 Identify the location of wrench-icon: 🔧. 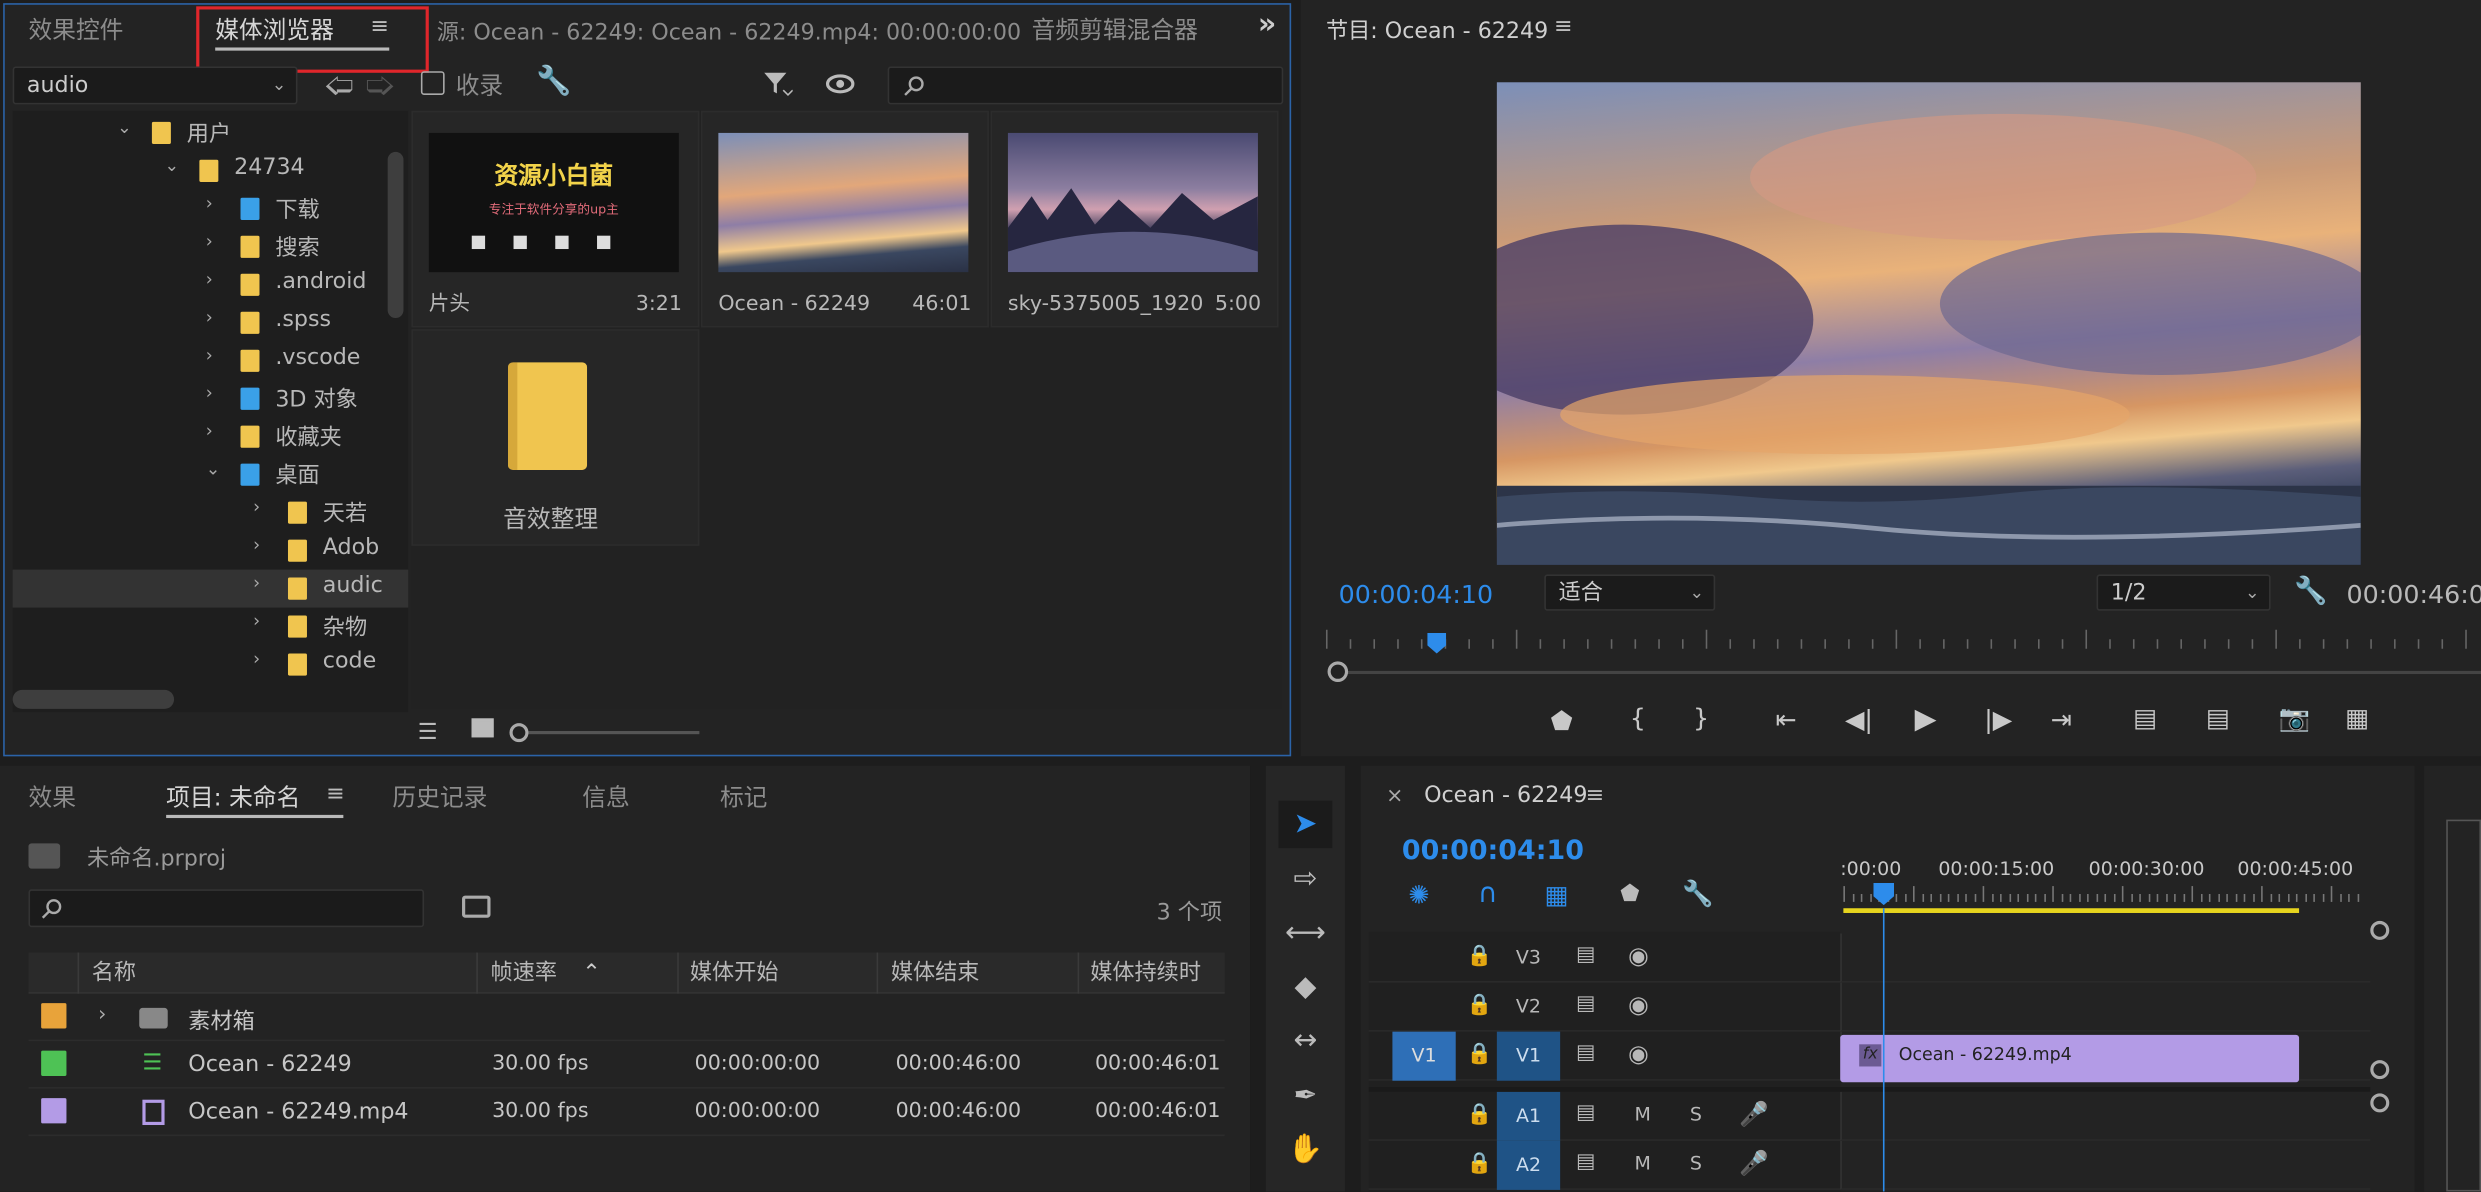
(553, 81).